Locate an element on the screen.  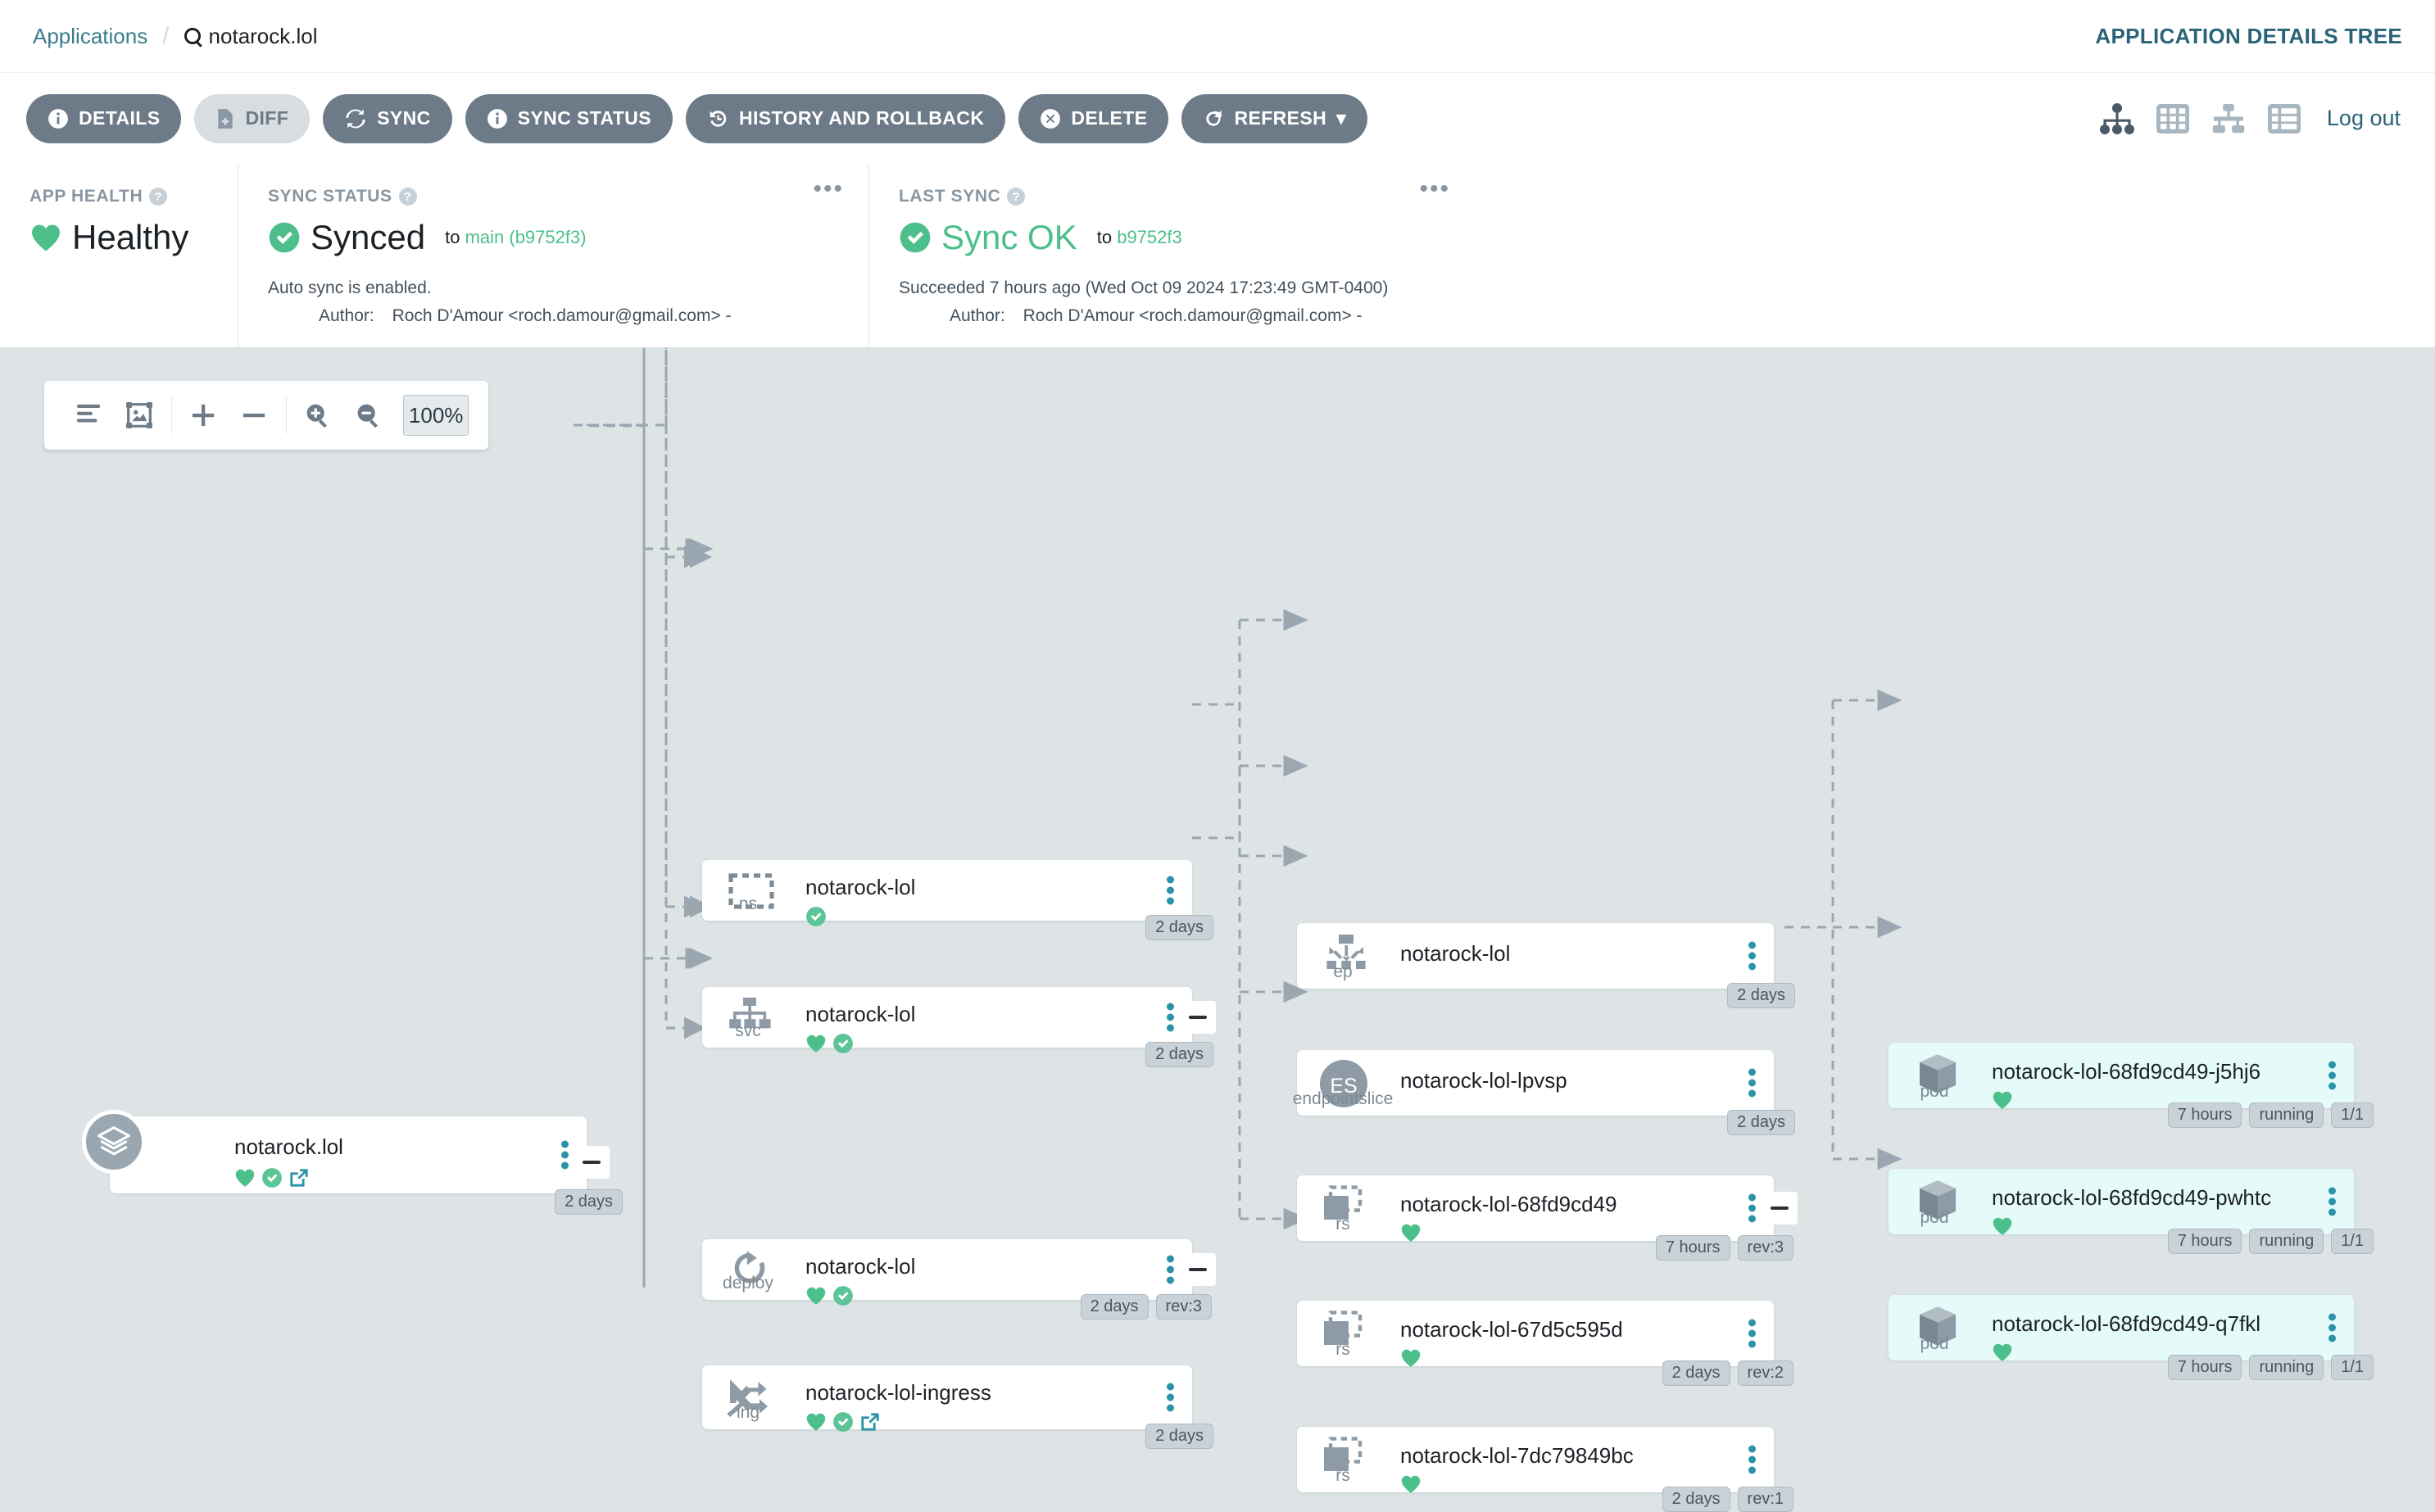
last-sync-revision: b9752f3 is located at coordinates (1149, 237).